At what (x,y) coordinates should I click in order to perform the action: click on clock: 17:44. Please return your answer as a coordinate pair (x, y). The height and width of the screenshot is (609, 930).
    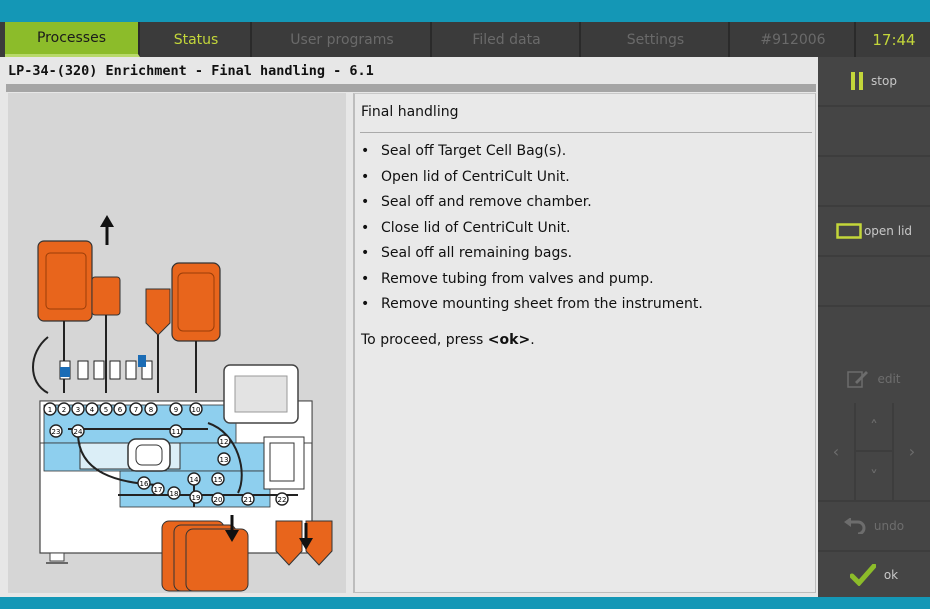
    Looking at the image, I should click on (894, 39).